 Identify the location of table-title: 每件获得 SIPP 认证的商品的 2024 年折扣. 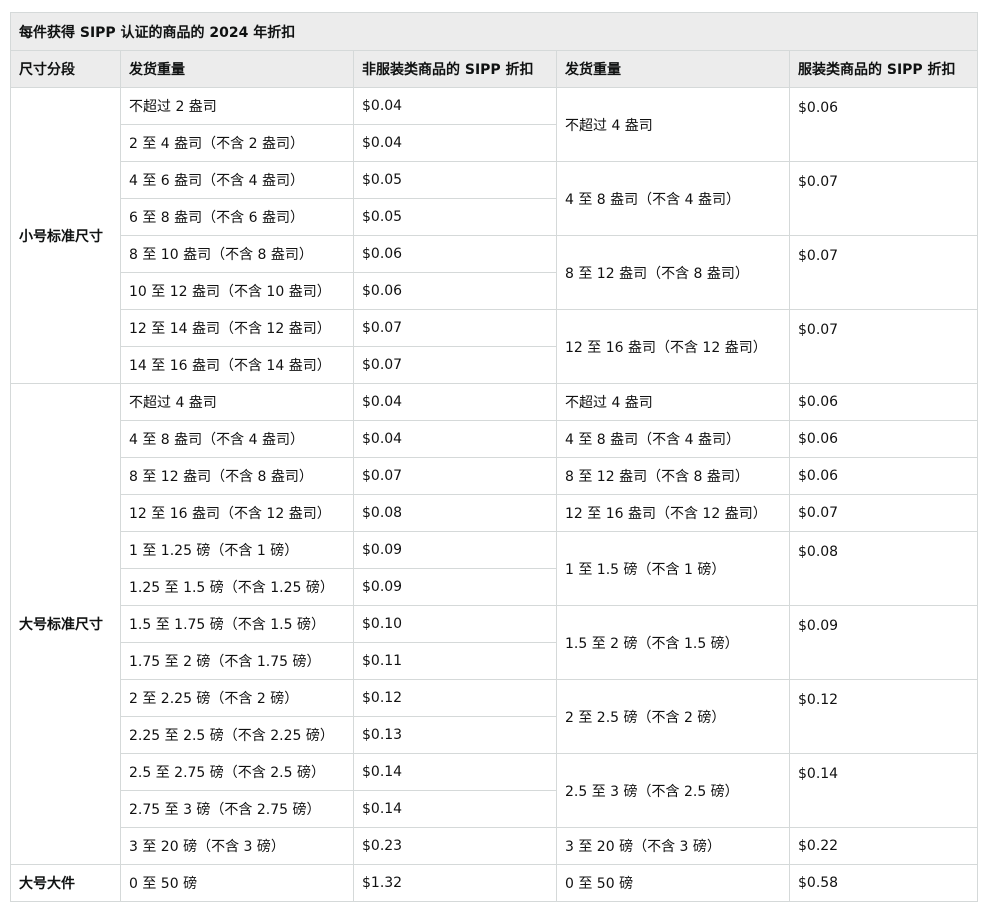
(494, 31).